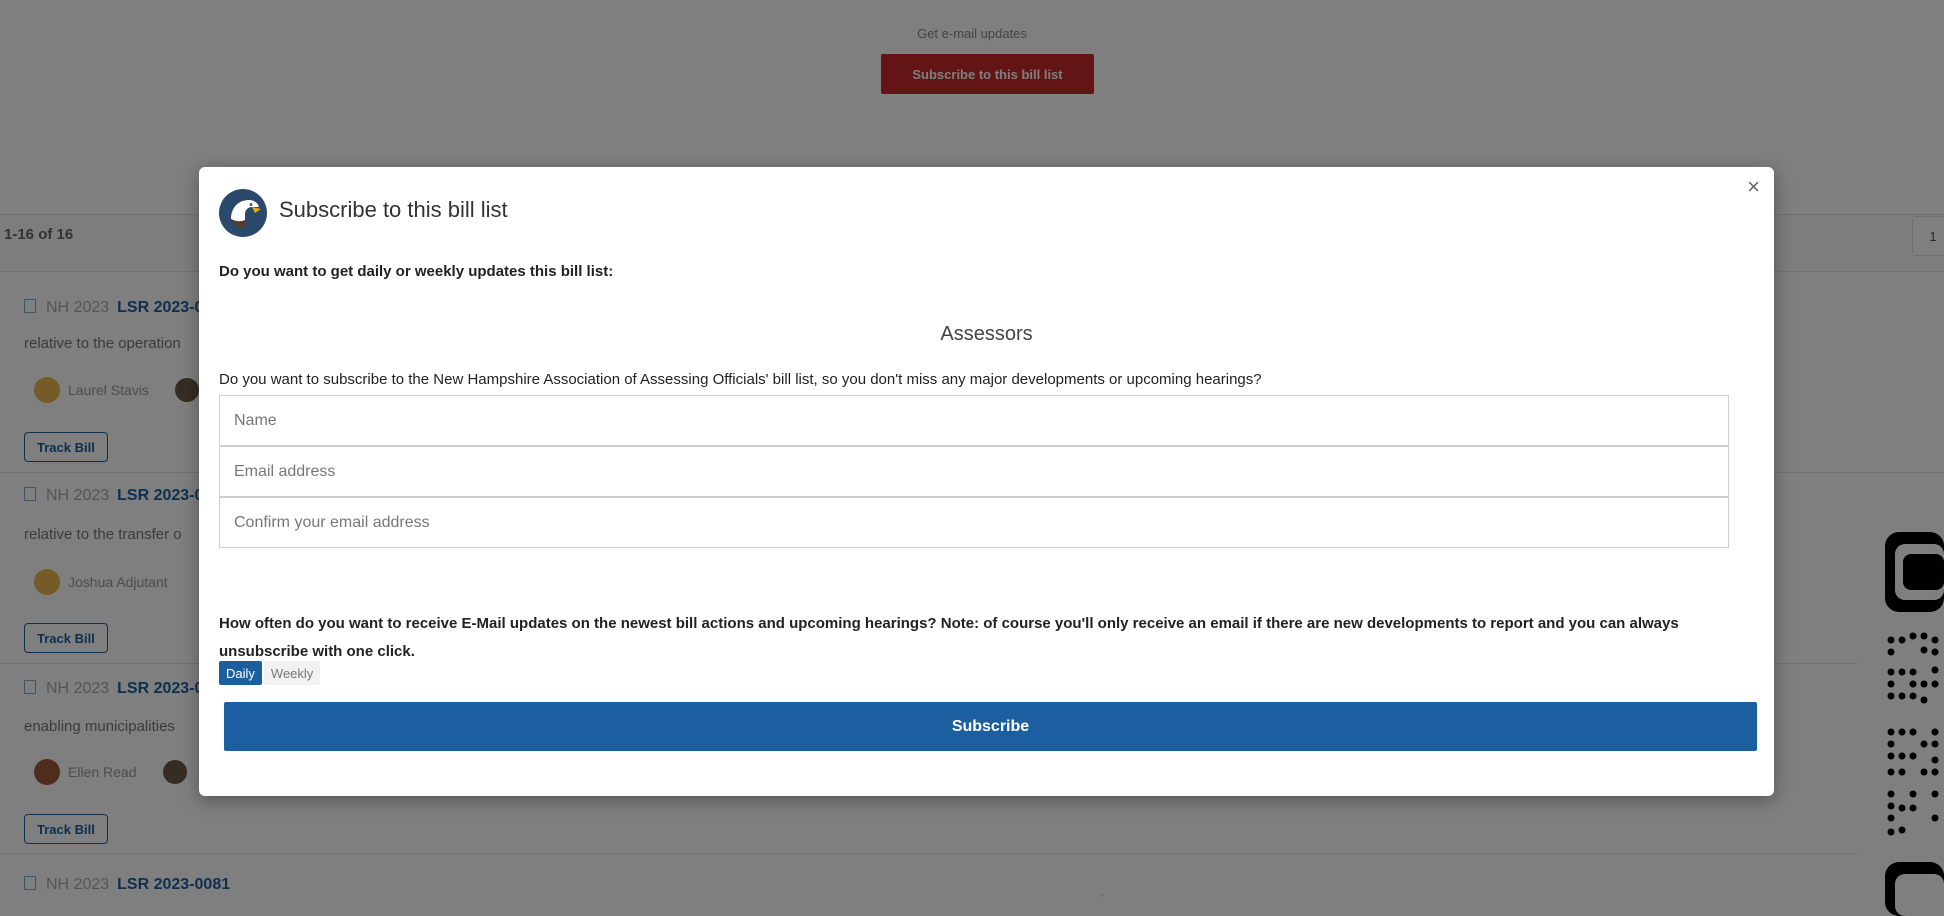  I want to click on email-field, so click(974, 471).